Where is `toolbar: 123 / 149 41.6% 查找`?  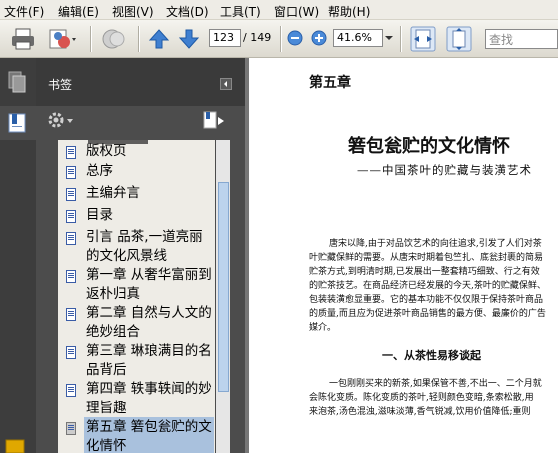
toolbar: 123 / 149 41.6% 查找 is located at coordinates (279, 39).